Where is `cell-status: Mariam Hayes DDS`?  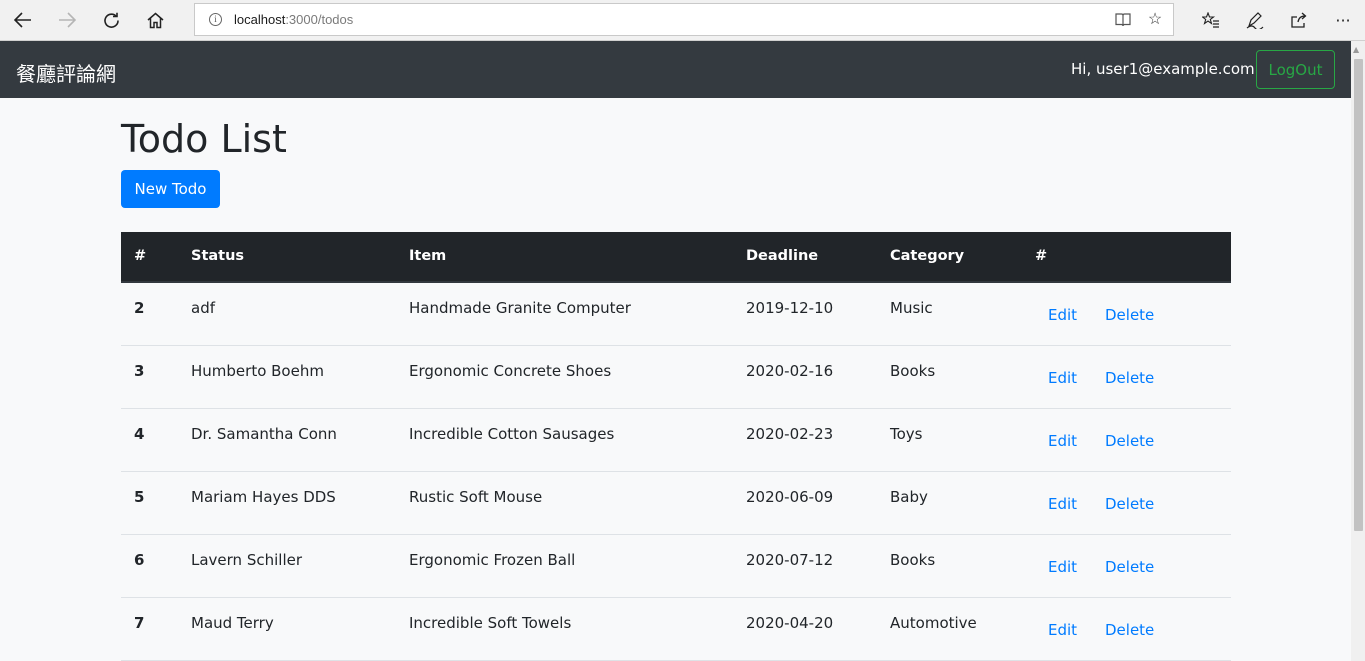
cell-status: Mariam Hayes DDS is located at coordinates (263, 497).